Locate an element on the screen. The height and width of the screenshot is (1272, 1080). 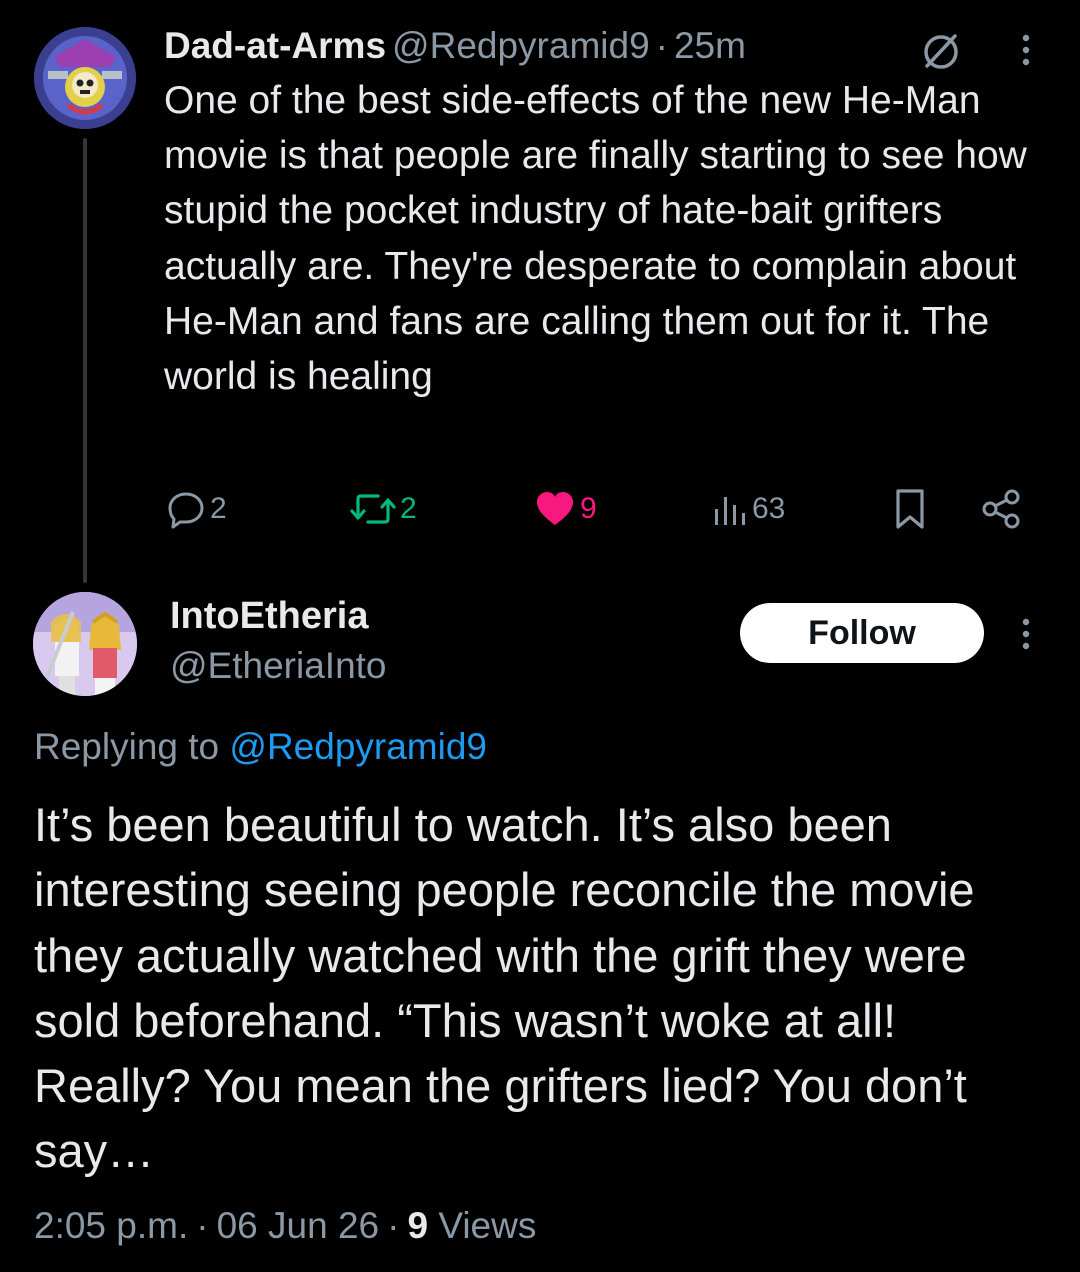
reply-meta: 2:05 p.m. · 06 Jun 26 · 9 Views is located at coordinates (285, 1226).